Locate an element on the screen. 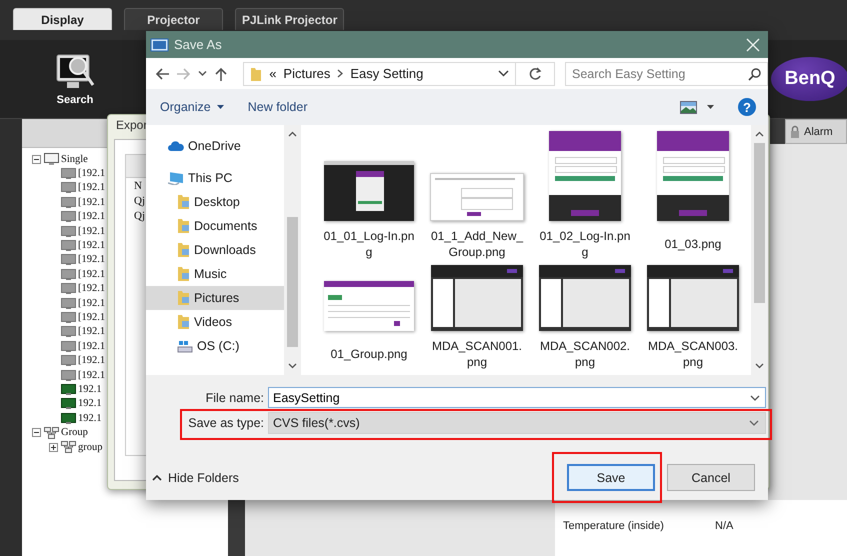  refresh-icon is located at coordinates (535, 73).